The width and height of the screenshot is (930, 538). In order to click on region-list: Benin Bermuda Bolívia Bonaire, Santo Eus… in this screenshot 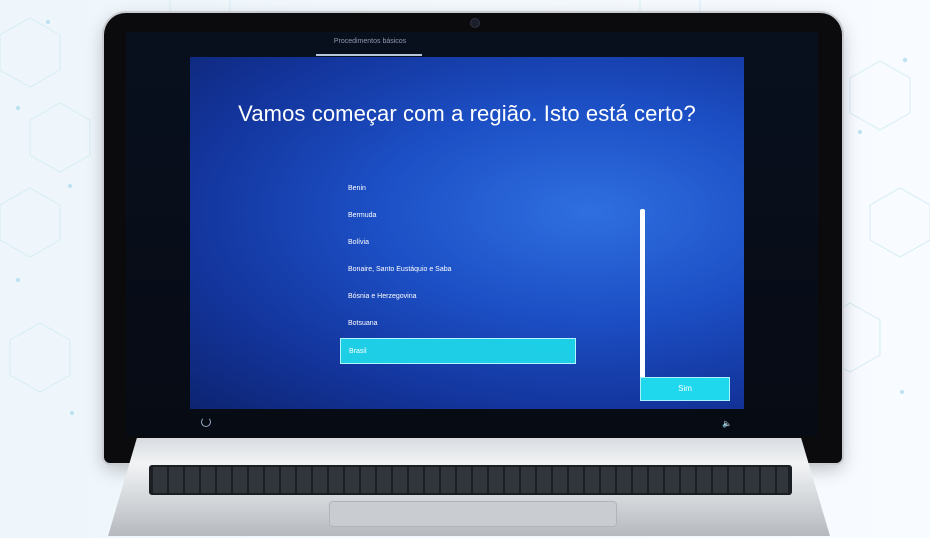, I will do `click(458, 270)`.